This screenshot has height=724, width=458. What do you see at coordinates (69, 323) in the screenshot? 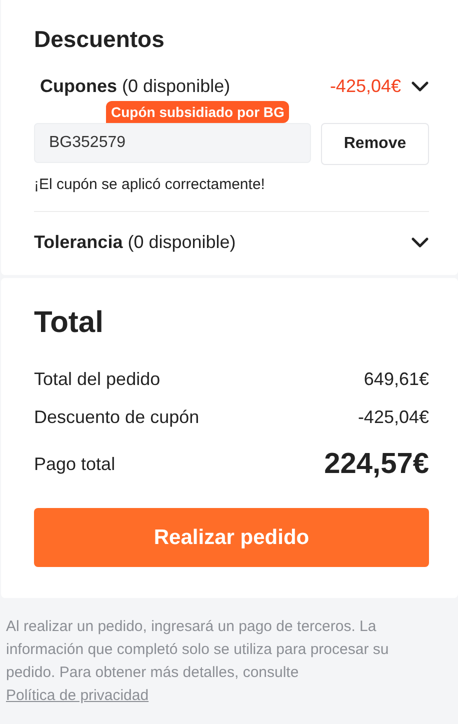
I see `section-title: Total` at bounding box center [69, 323].